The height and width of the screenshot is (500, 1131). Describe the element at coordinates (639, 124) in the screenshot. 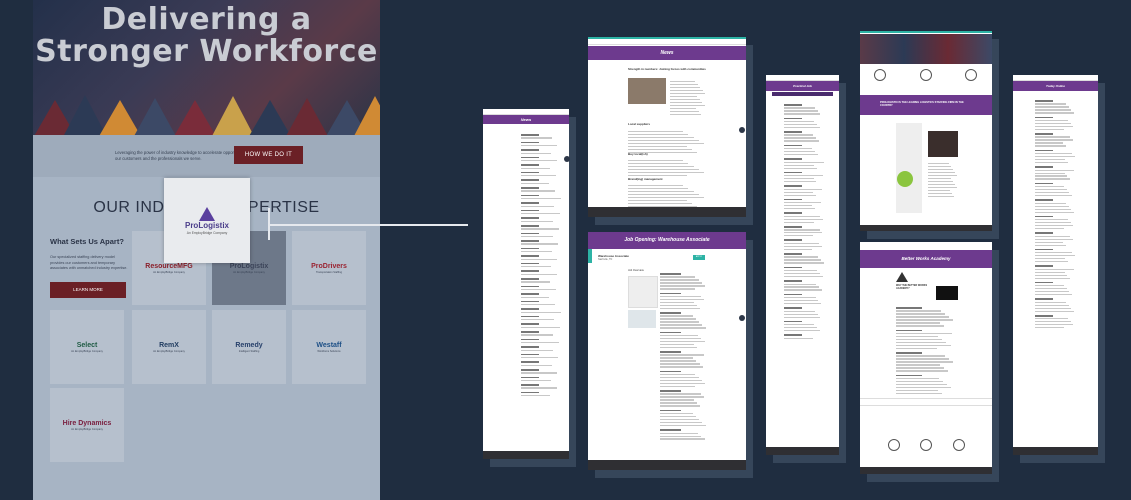

I see `local-suppliers-heading: Local suppliers` at that location.